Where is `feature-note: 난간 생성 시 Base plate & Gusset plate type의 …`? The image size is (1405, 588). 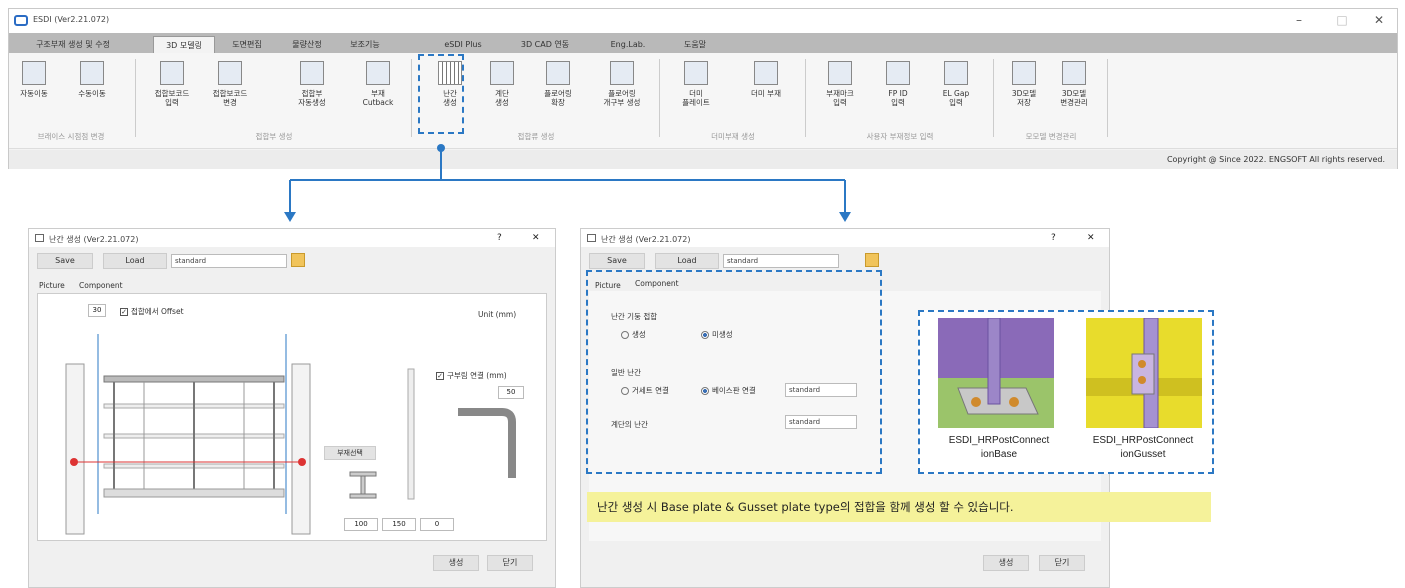 feature-note: 난간 생성 시 Base plate & Gusset plate type의 … is located at coordinates (899, 507).